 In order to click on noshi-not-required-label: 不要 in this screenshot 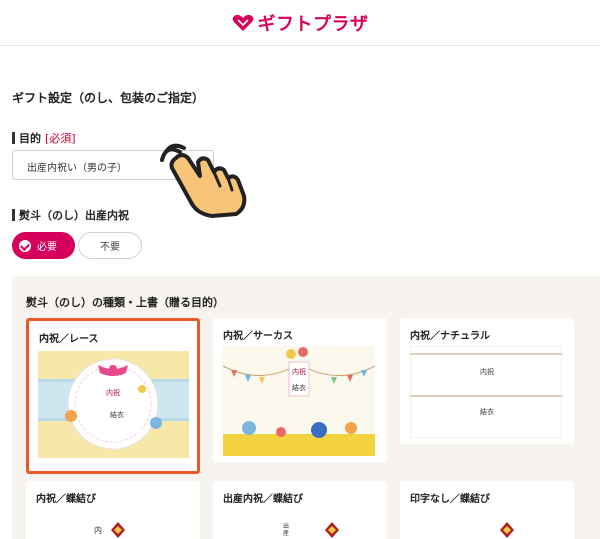, I will do `click(110, 247)`.